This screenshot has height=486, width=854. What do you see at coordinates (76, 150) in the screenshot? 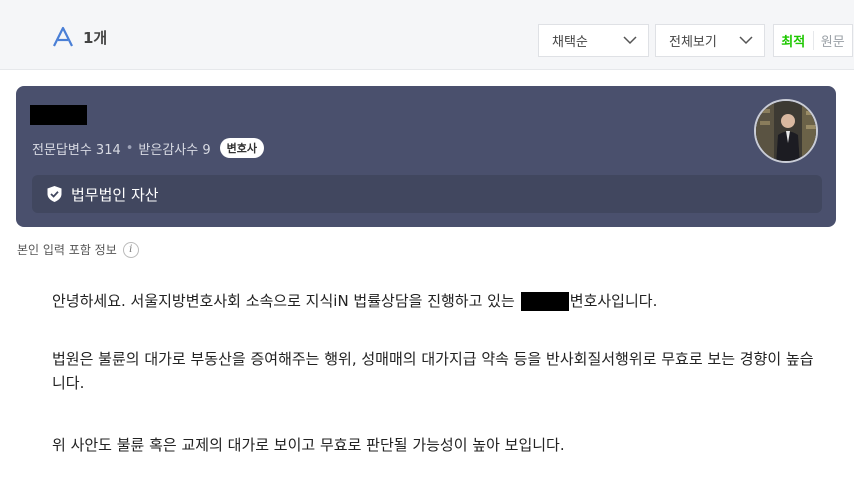
I see `answer-stat: 전문답변수 314` at bounding box center [76, 150].